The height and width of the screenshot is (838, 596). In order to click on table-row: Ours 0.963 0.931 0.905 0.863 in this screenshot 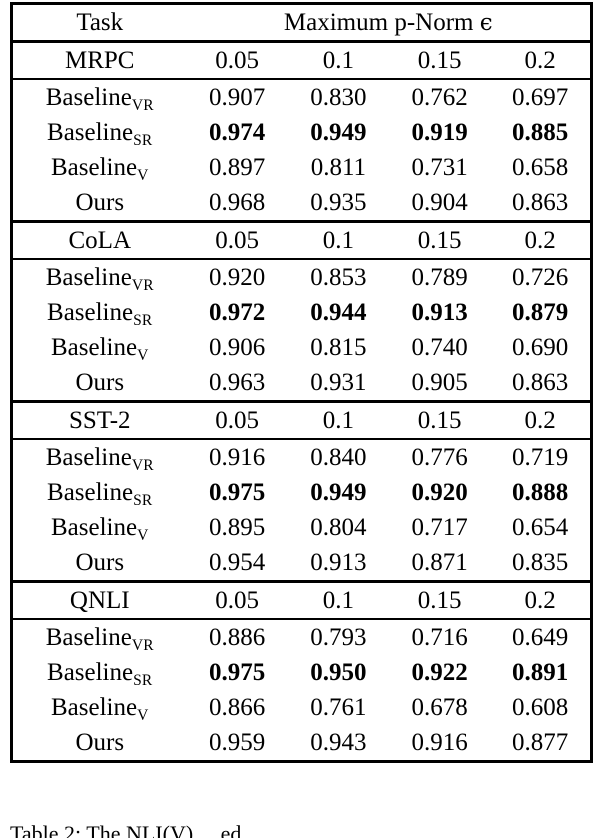, I will do `click(302, 383)`.